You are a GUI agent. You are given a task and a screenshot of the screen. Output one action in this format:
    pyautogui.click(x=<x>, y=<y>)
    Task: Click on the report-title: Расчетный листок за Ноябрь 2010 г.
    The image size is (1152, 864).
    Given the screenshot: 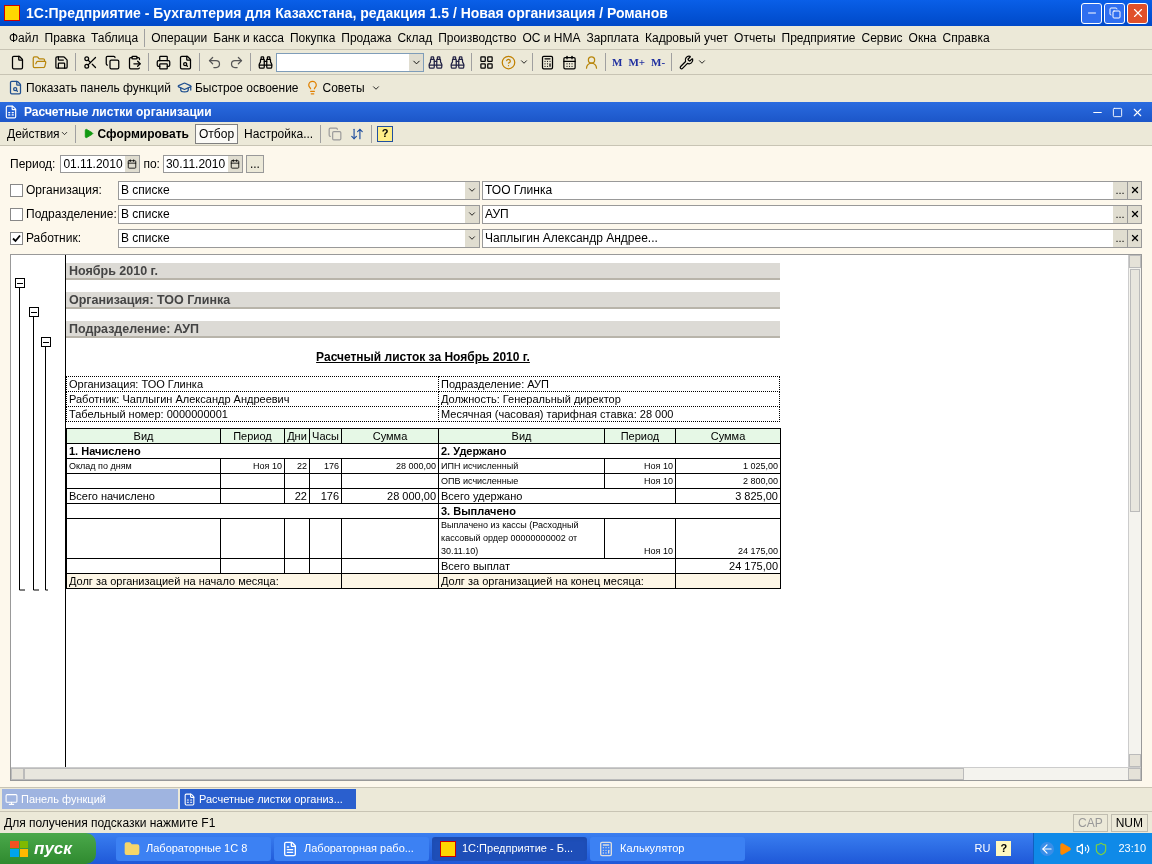 What is the action you would take?
    pyautogui.click(x=423, y=357)
    